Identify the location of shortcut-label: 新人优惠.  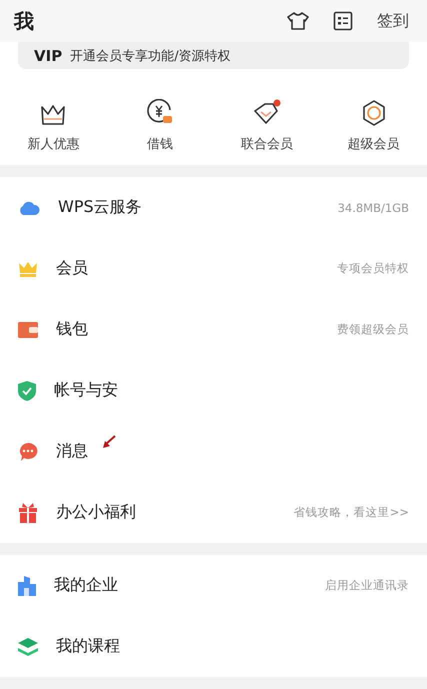
(53, 144).